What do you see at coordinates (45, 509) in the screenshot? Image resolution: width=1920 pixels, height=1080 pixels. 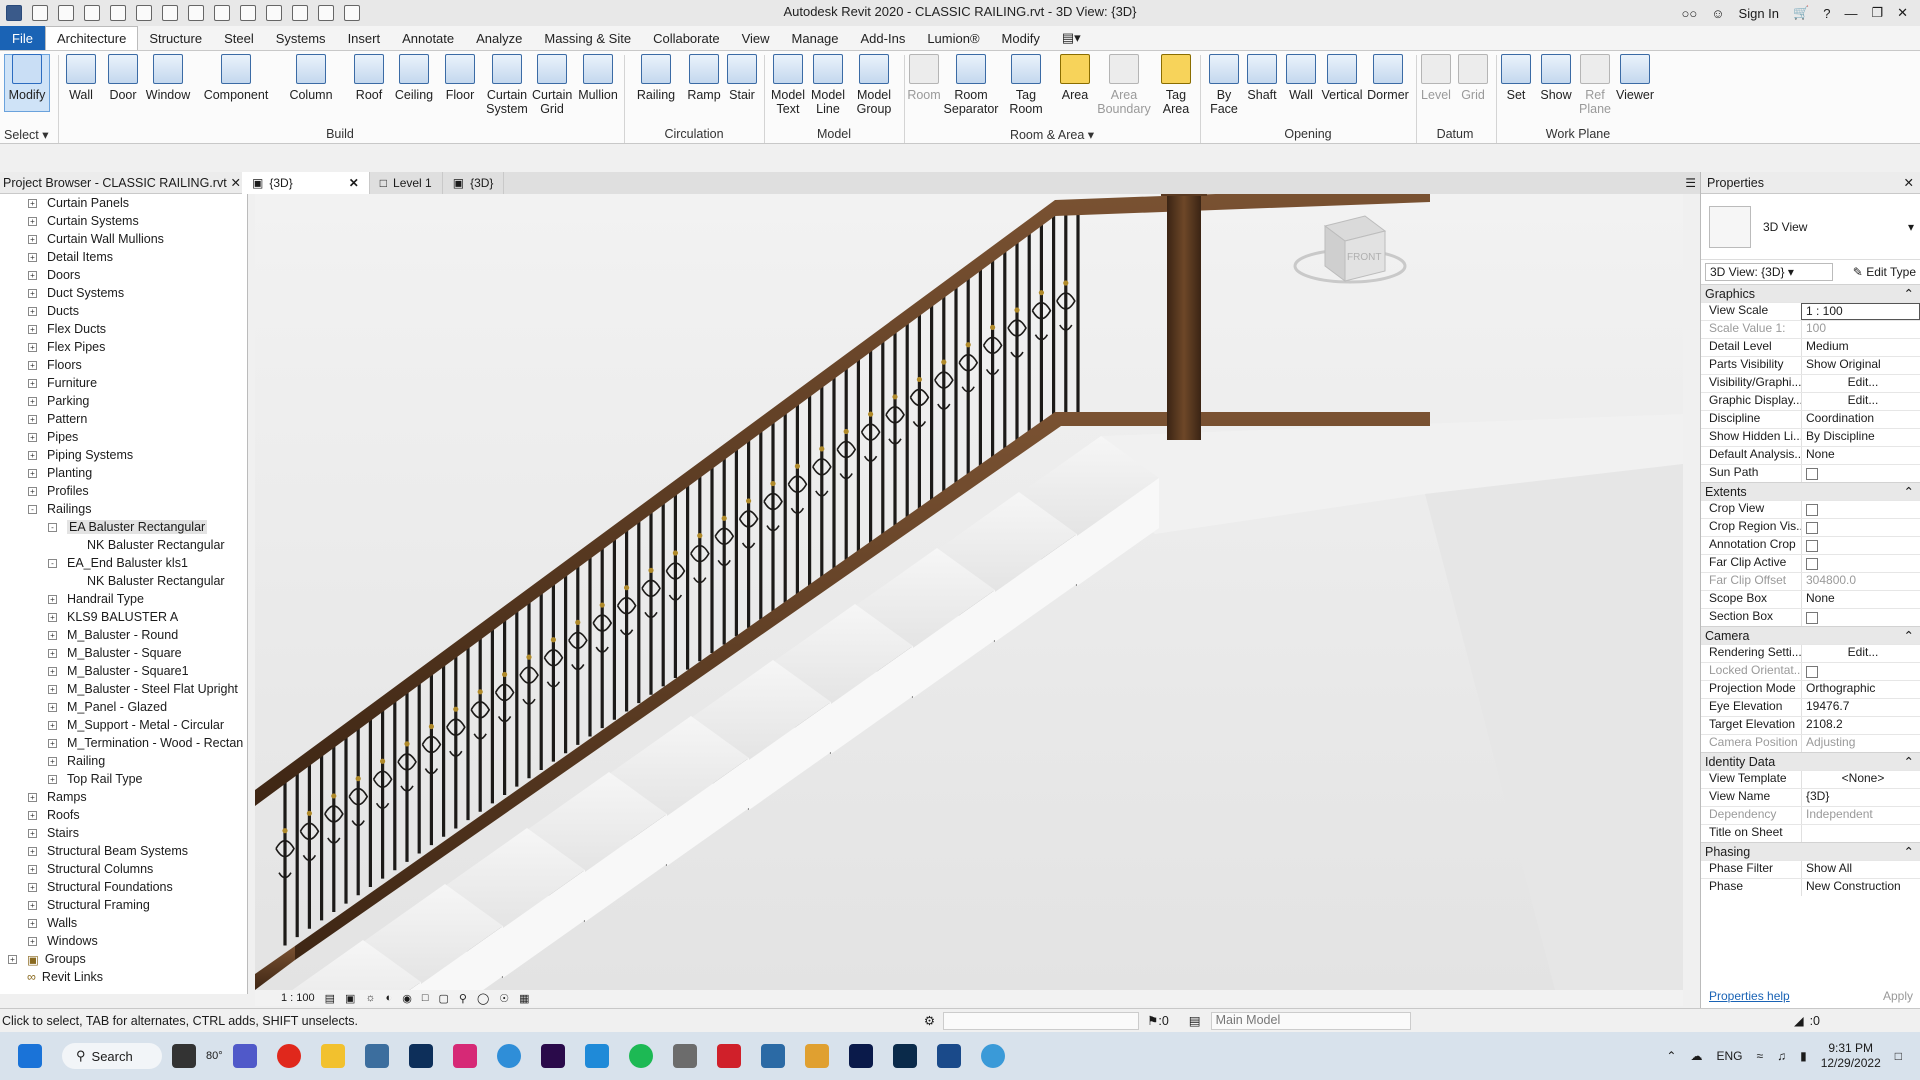 I see `browser-item: - Railings` at bounding box center [45, 509].